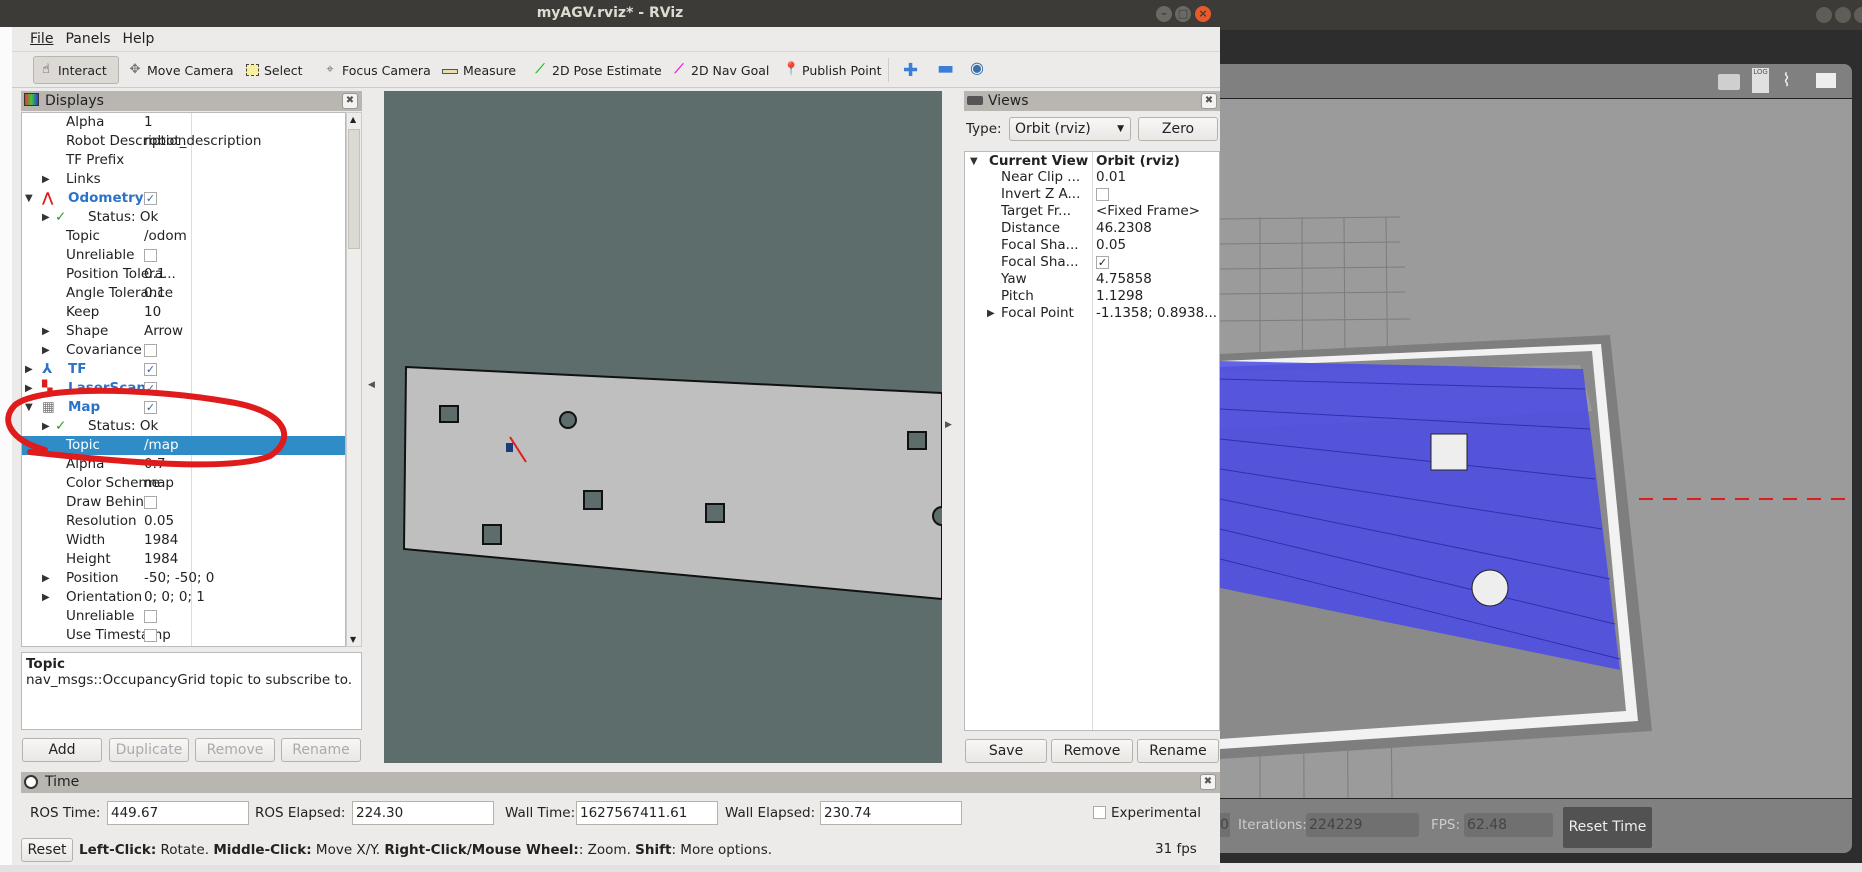  Describe the element at coordinates (910, 70) in the screenshot. I see `add-tool-icon: ✚` at that location.